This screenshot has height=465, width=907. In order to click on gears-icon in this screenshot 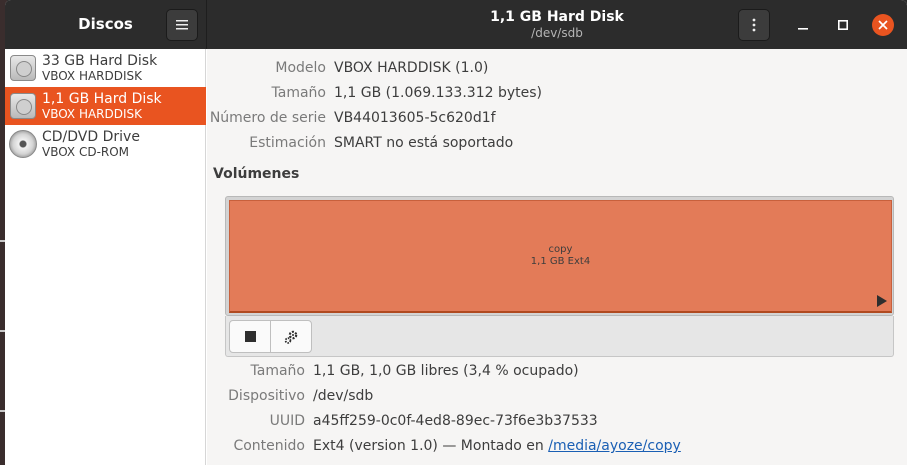, I will do `click(291, 337)`.